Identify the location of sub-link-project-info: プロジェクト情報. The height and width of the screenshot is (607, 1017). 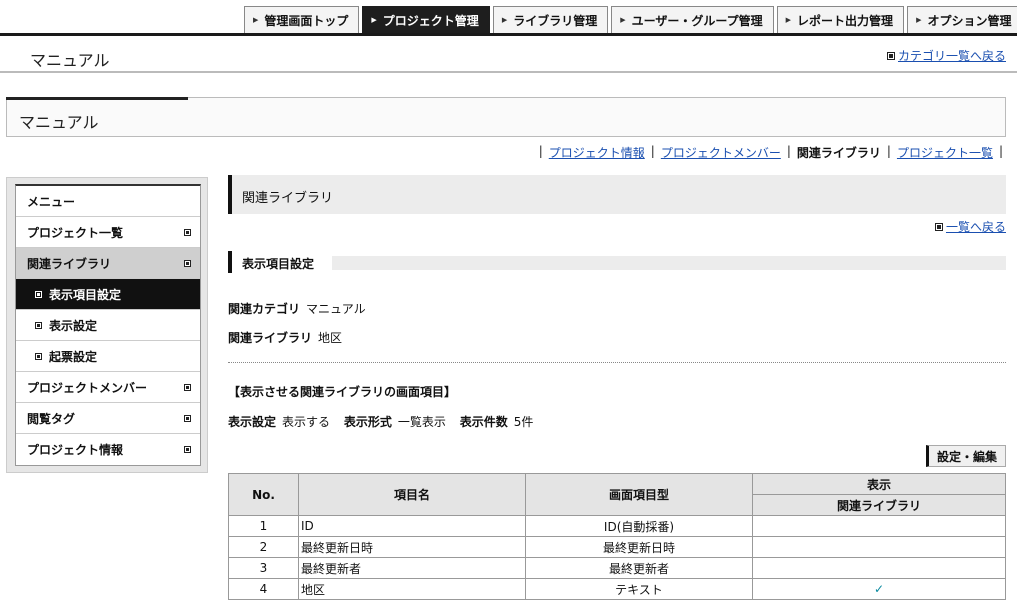
(597, 152).